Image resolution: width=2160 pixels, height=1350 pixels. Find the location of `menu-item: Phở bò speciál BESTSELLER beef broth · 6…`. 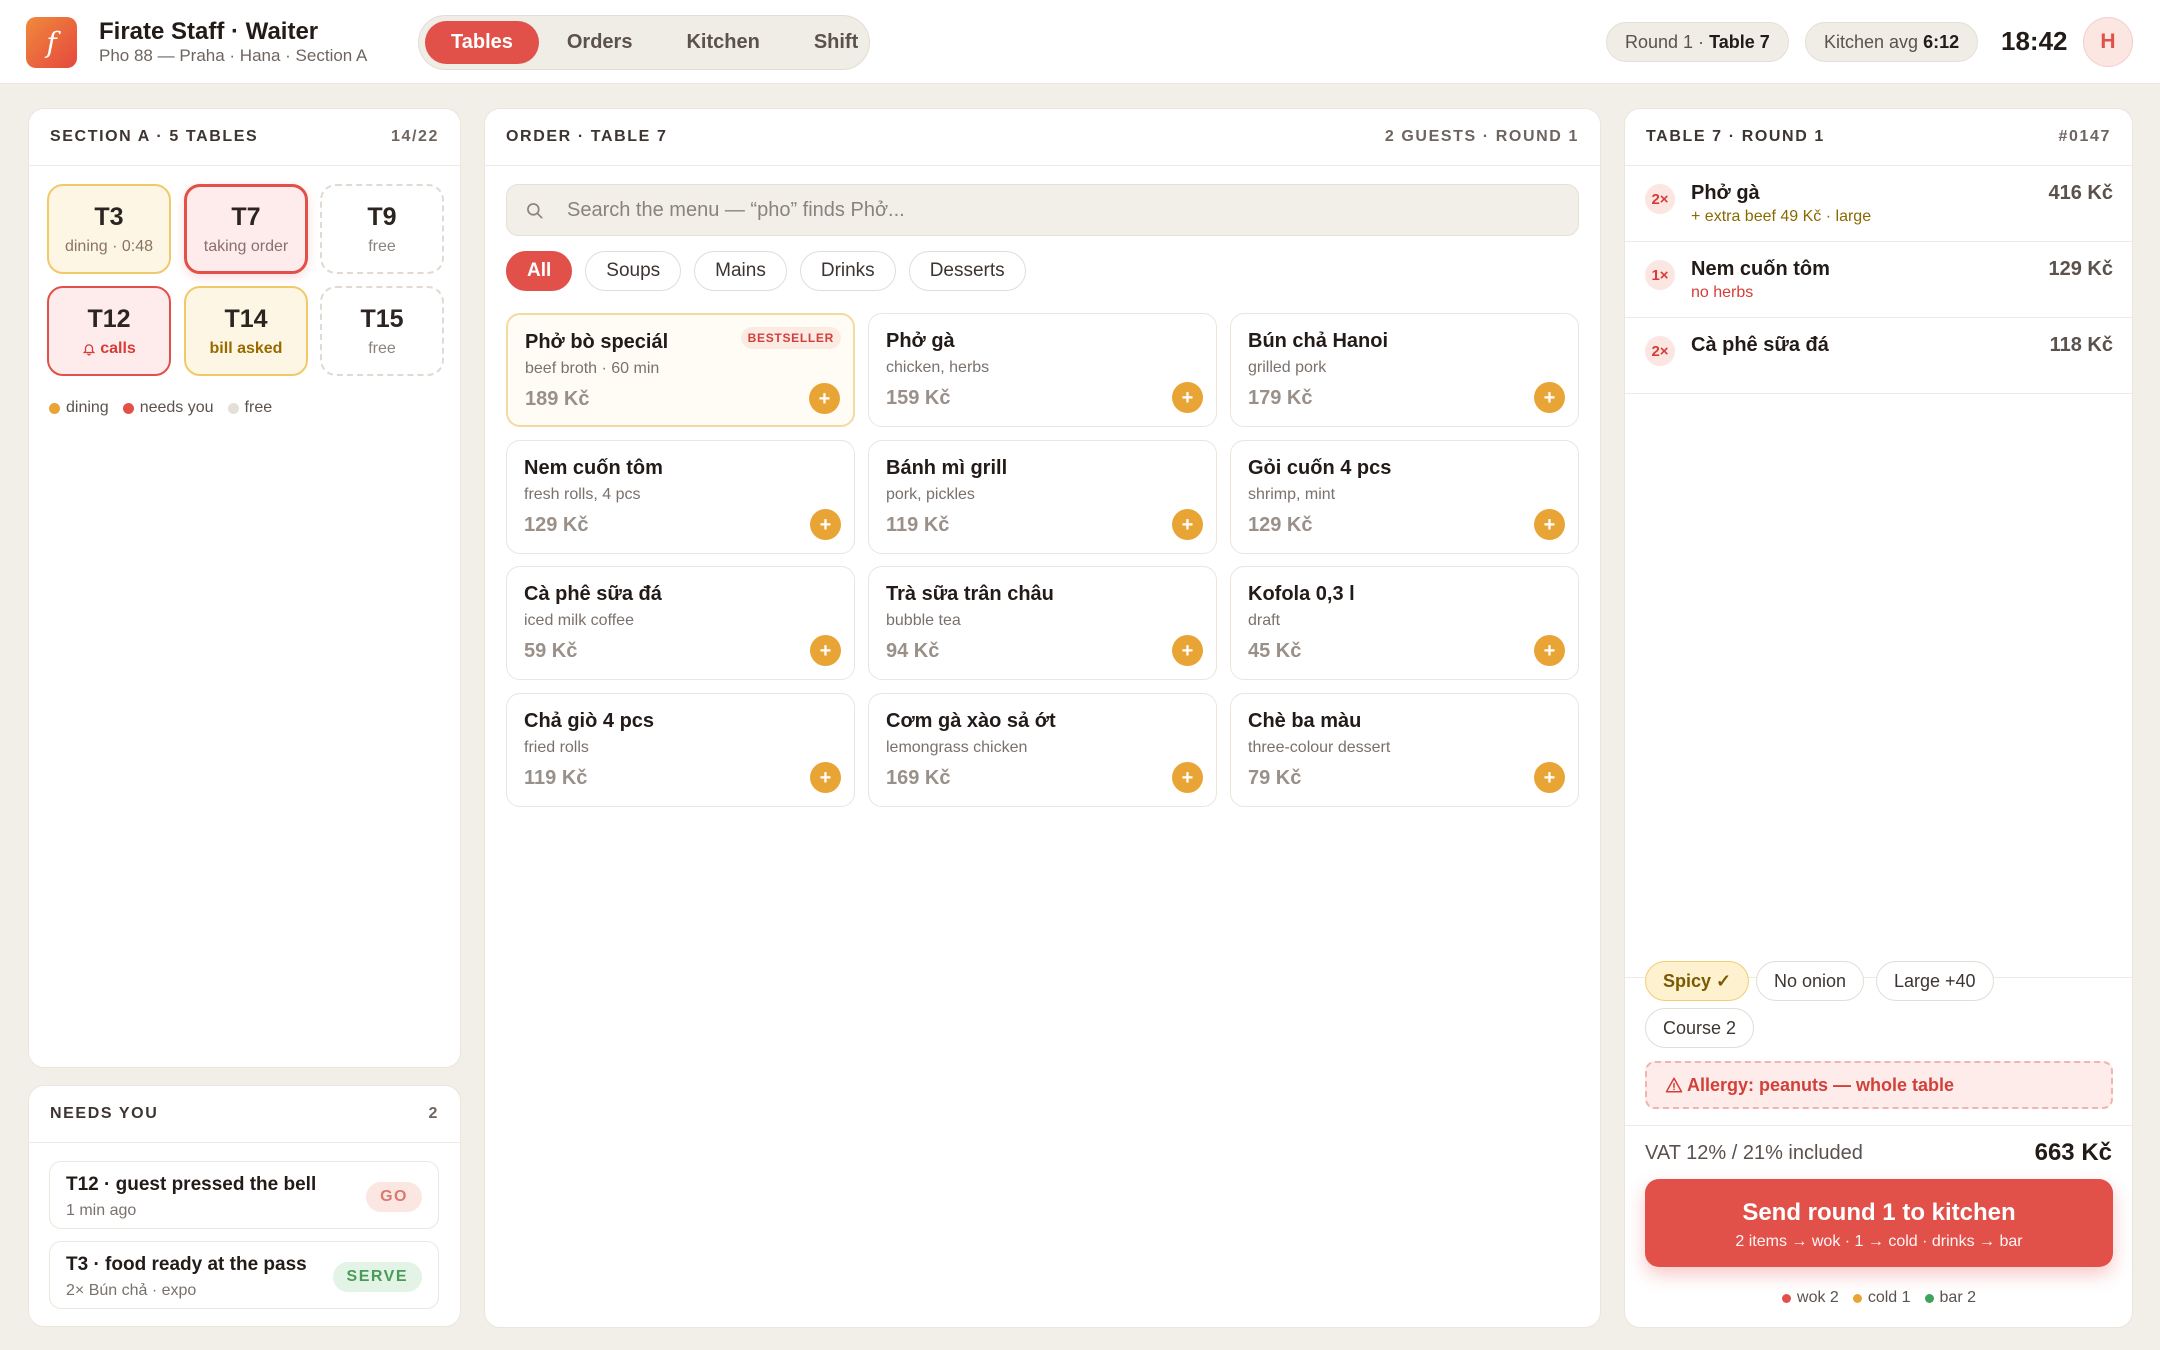

menu-item: Phở bò speciál BESTSELLER beef broth · 6… is located at coordinates (680, 370).